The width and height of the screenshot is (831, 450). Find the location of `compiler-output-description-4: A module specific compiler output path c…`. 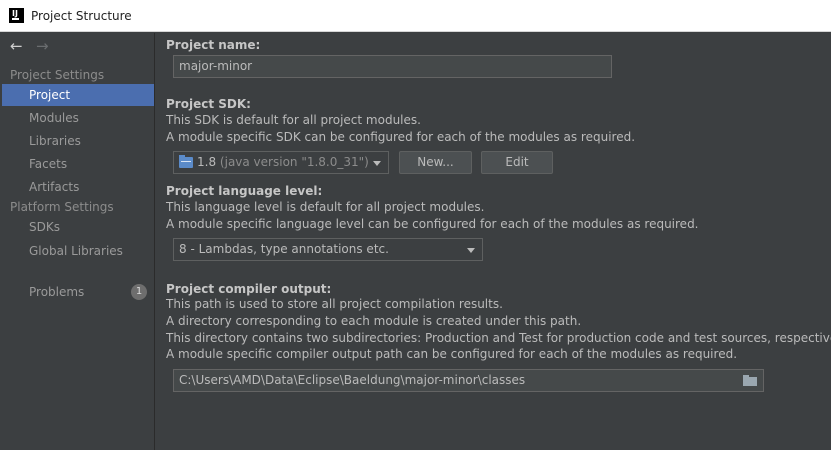

compiler-output-description-4: A module specific compiler output path c… is located at coordinates (452, 354).